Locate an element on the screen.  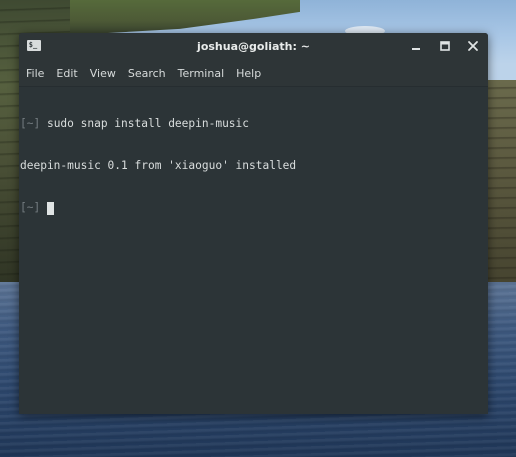
title-bar: $_ joshua@goliath: ~ is located at coordinates (253, 46).